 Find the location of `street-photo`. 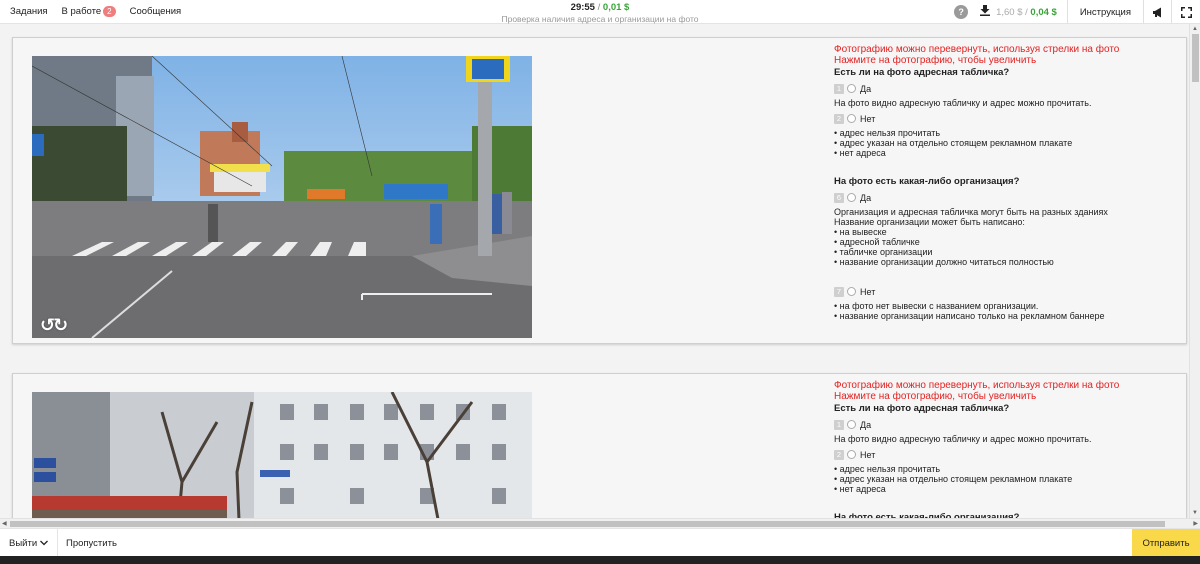

street-photo is located at coordinates (282, 460).